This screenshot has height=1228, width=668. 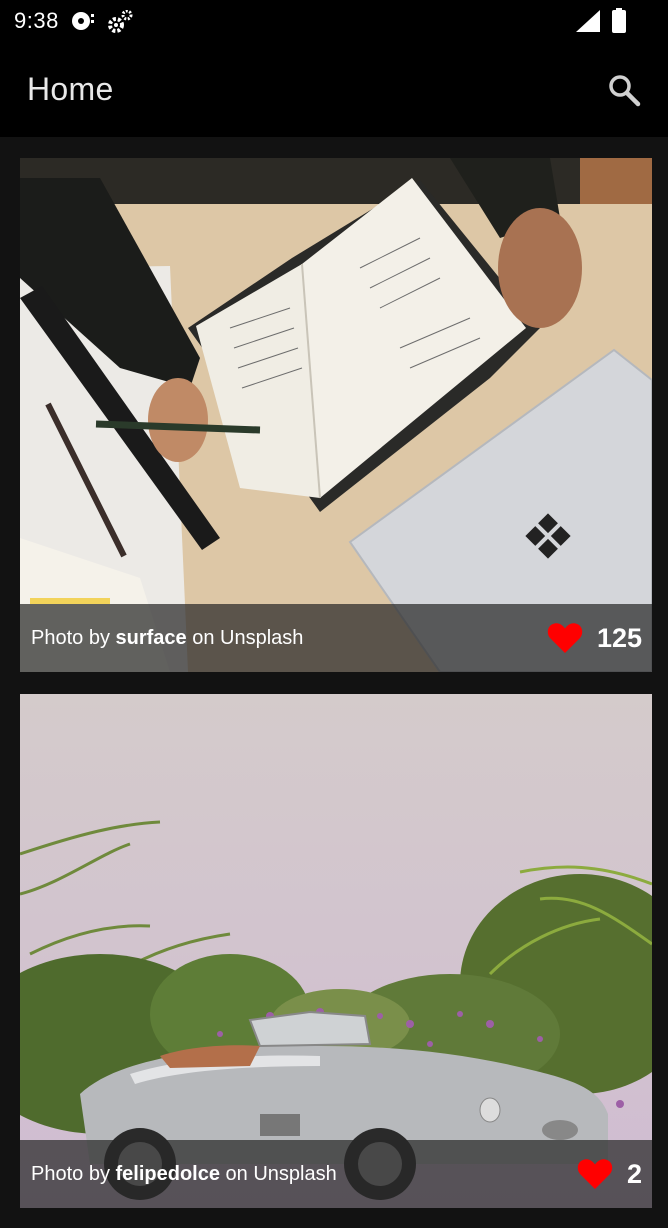 What do you see at coordinates (619, 637) in the screenshot?
I see `like-count: 125` at bounding box center [619, 637].